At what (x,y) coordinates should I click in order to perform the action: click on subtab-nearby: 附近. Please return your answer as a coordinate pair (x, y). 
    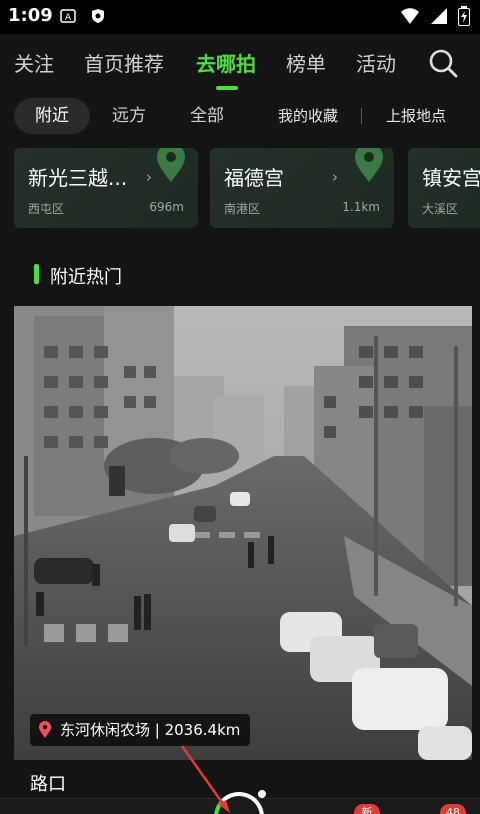
    Looking at the image, I should click on (52, 116).